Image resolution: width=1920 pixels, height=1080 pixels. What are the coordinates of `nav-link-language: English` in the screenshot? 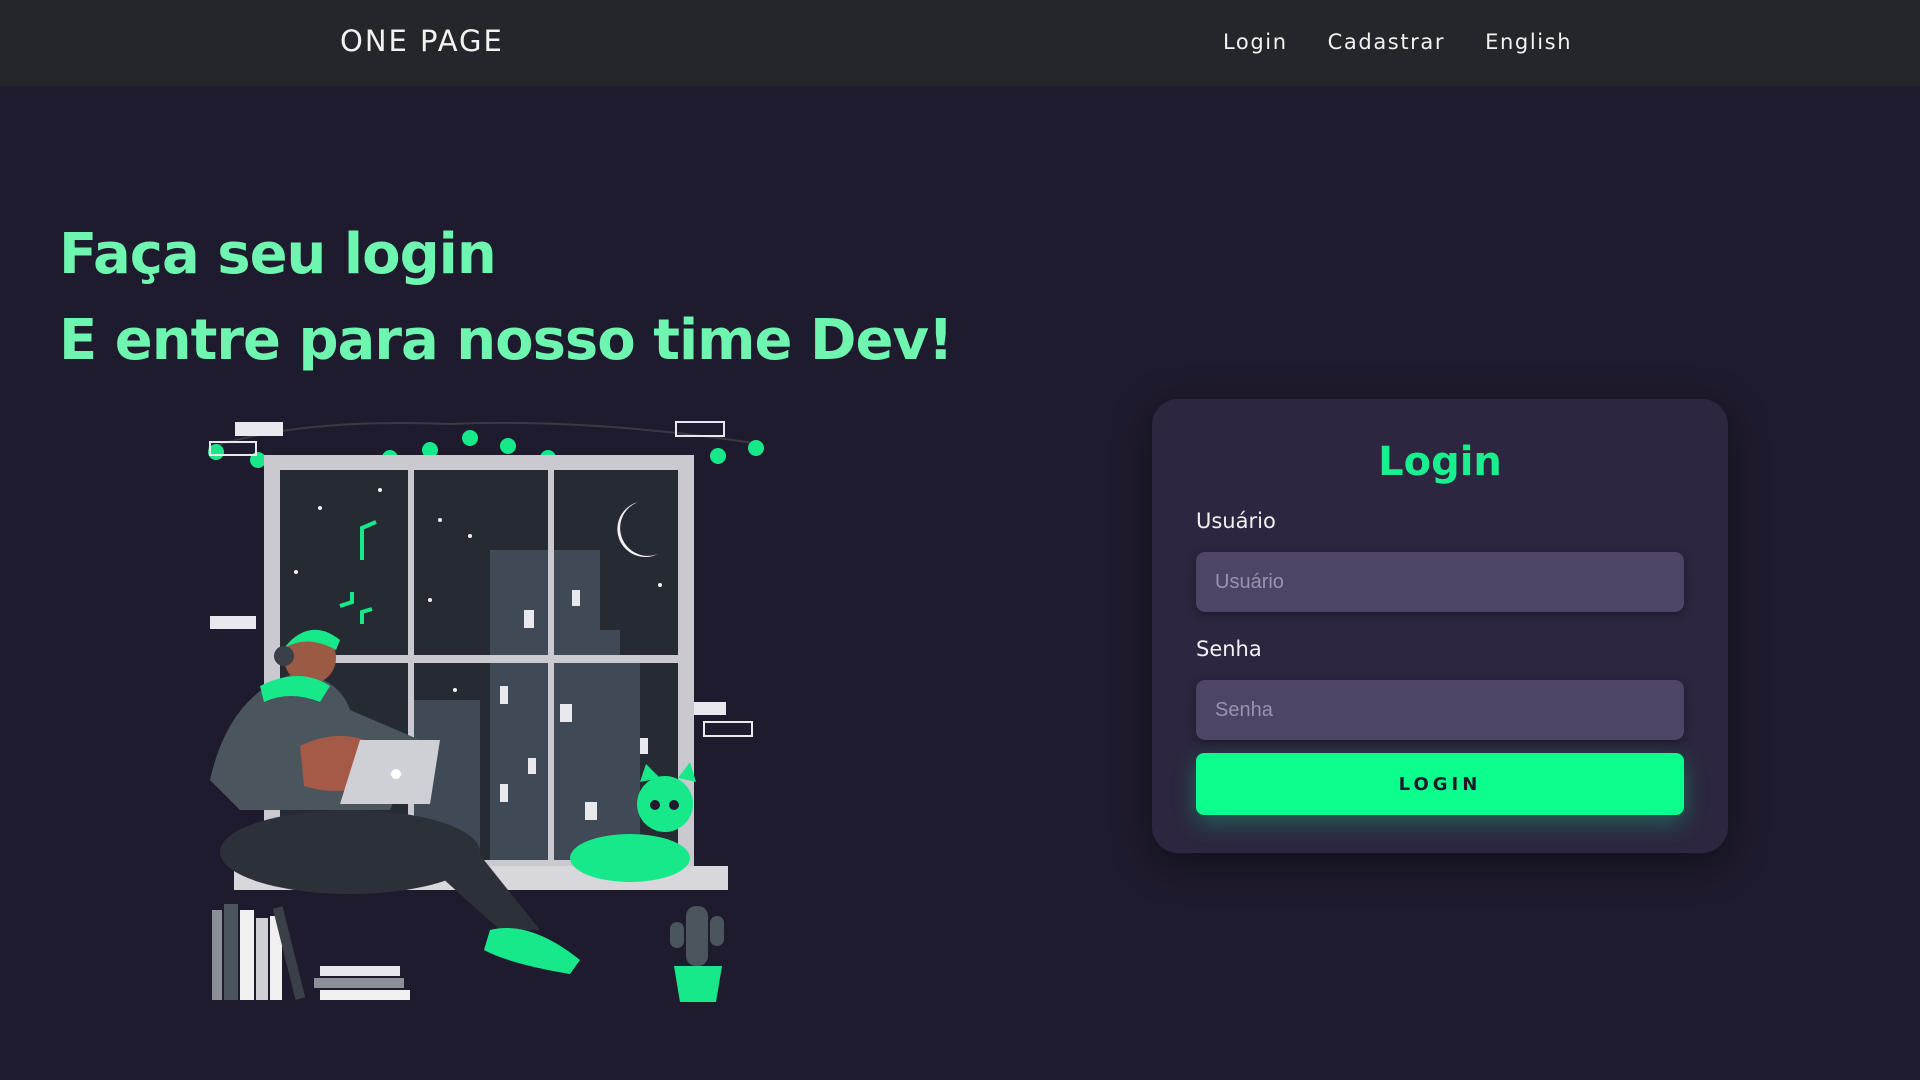 It's located at (1528, 42).